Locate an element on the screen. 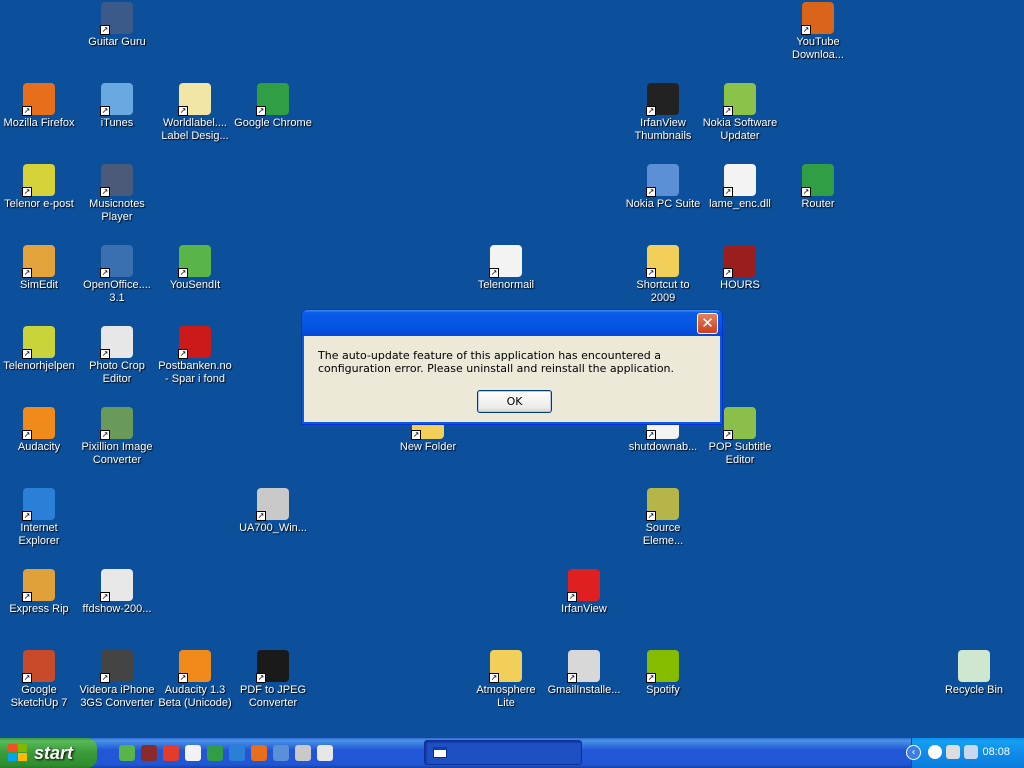  start-label: start is located at coordinates (54, 753).